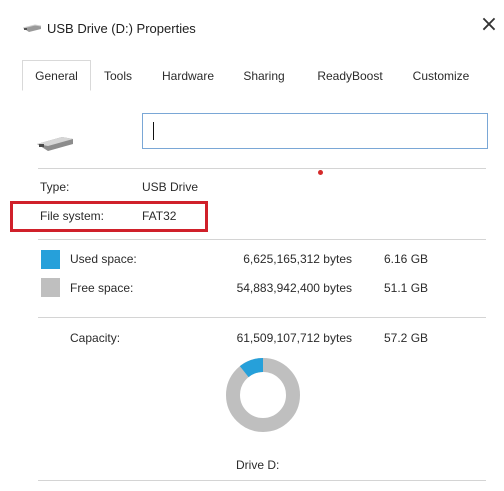 This screenshot has height=491, width=504. What do you see at coordinates (103, 259) in the screenshot?
I see `used-space-label: Used space:` at bounding box center [103, 259].